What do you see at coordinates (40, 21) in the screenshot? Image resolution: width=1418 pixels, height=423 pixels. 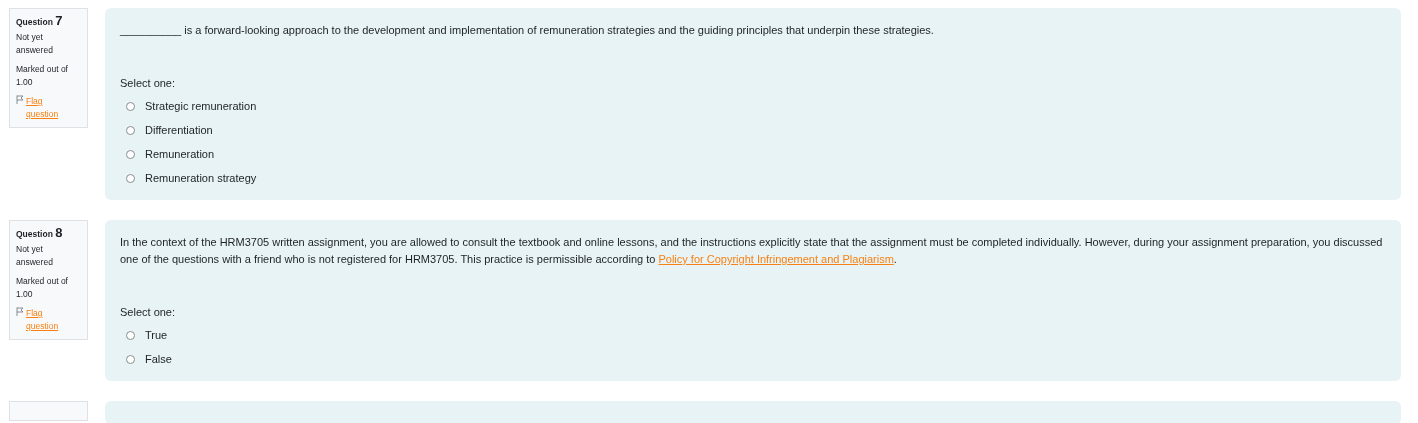 I see `question-number: Question 7` at bounding box center [40, 21].